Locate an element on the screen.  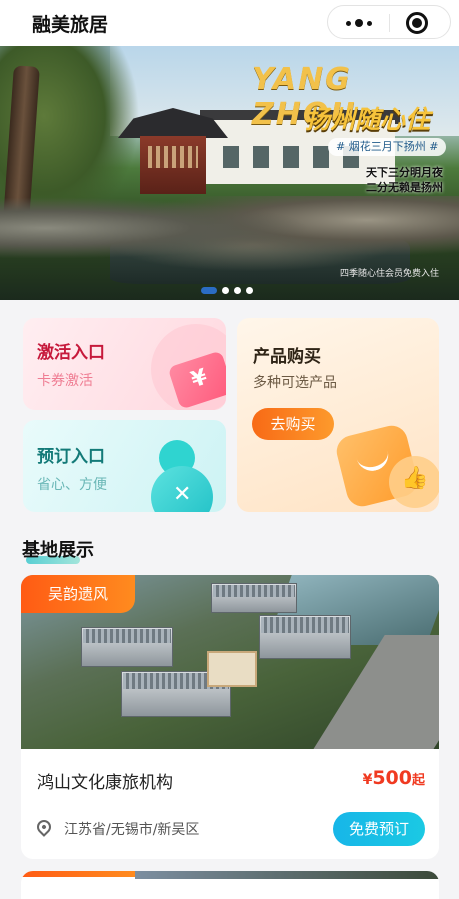
buy-product-subtitle: 多种可选产品 is located at coordinates (295, 383).